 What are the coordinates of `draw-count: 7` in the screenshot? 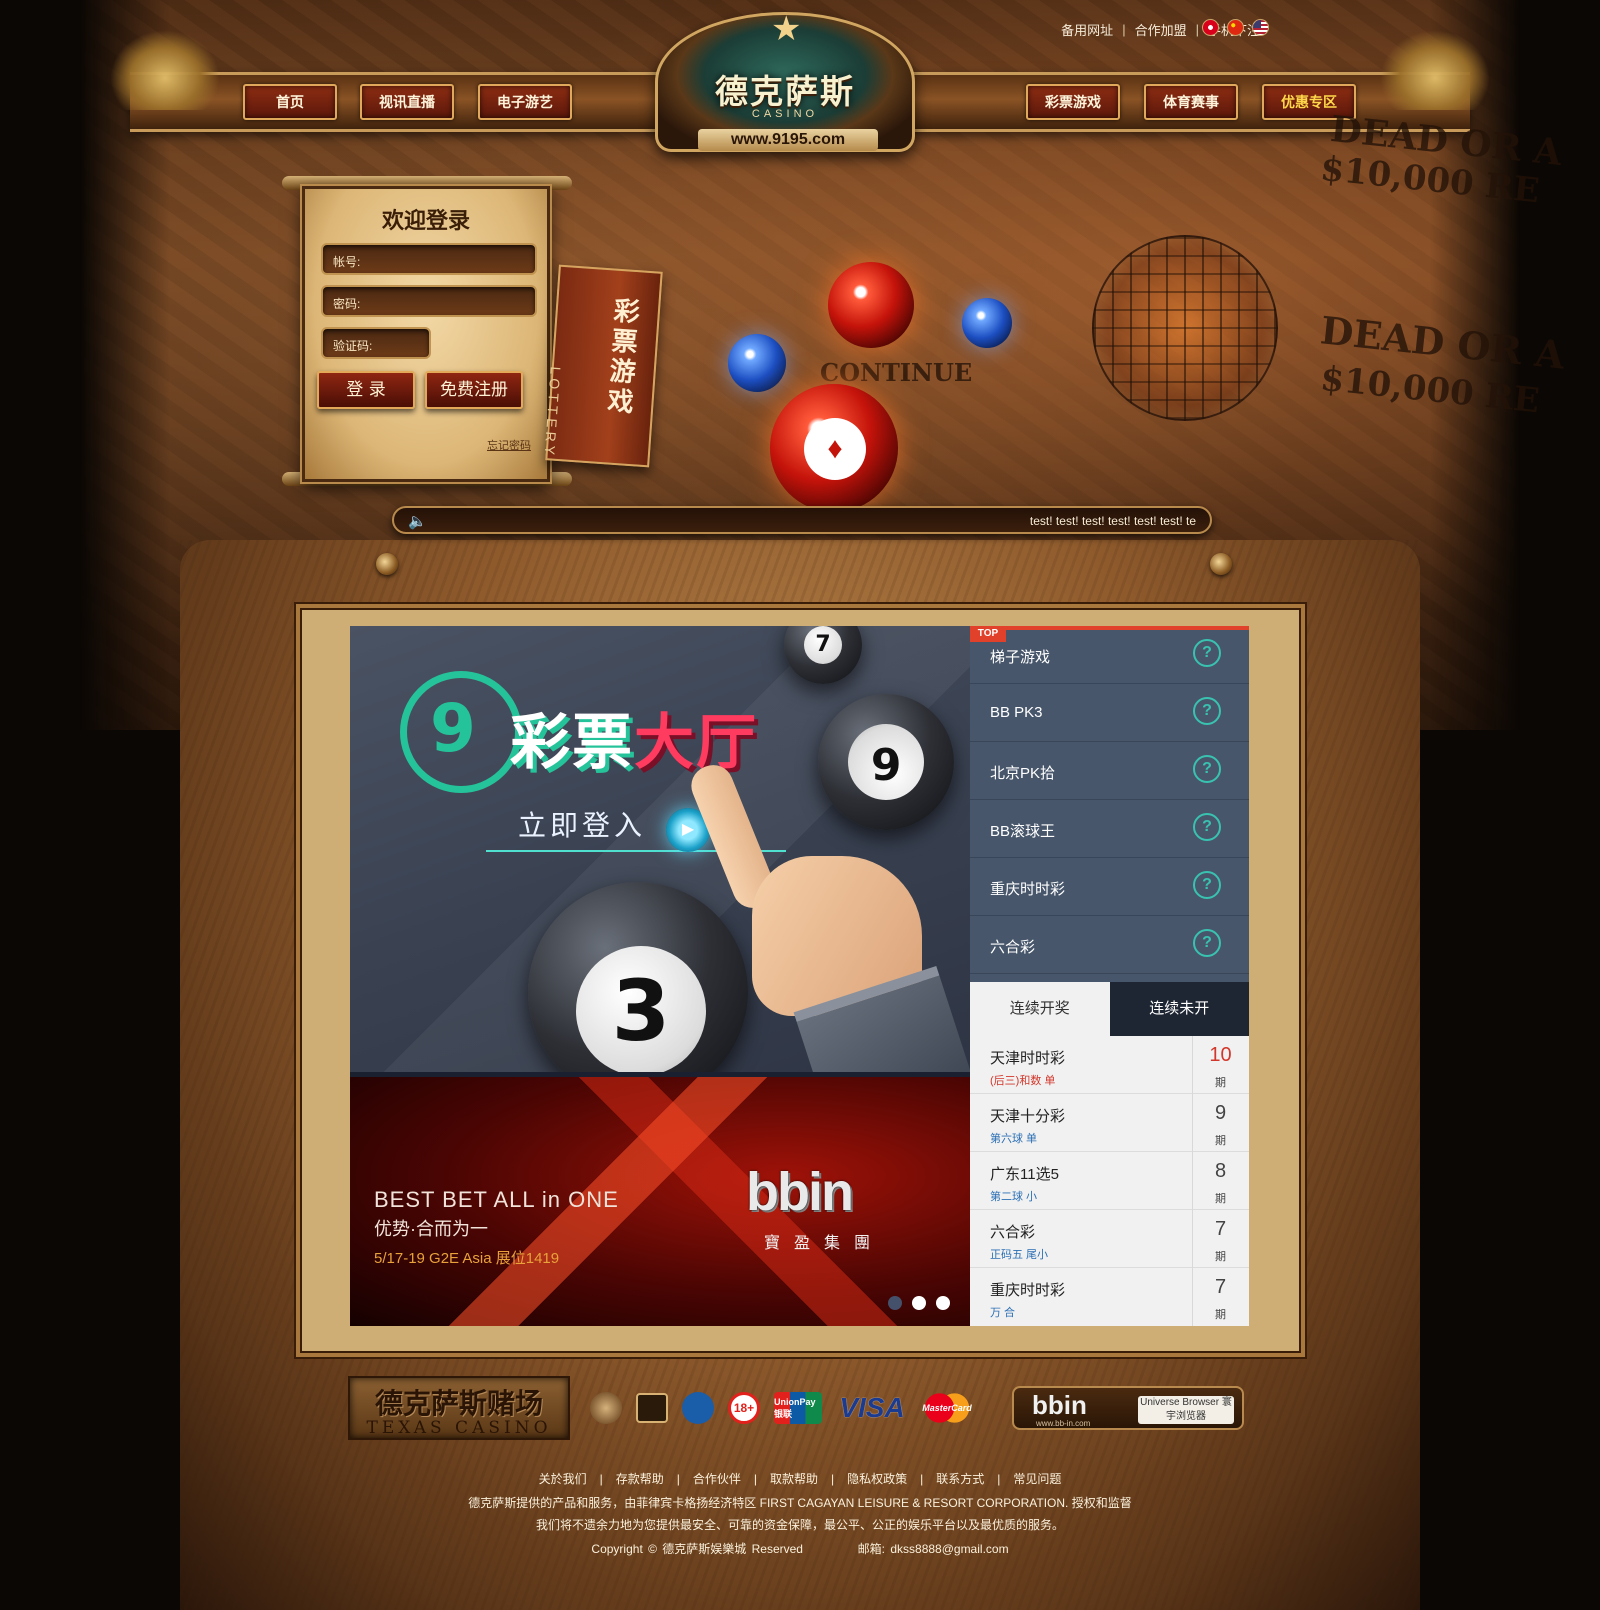 It's located at (1220, 1229).